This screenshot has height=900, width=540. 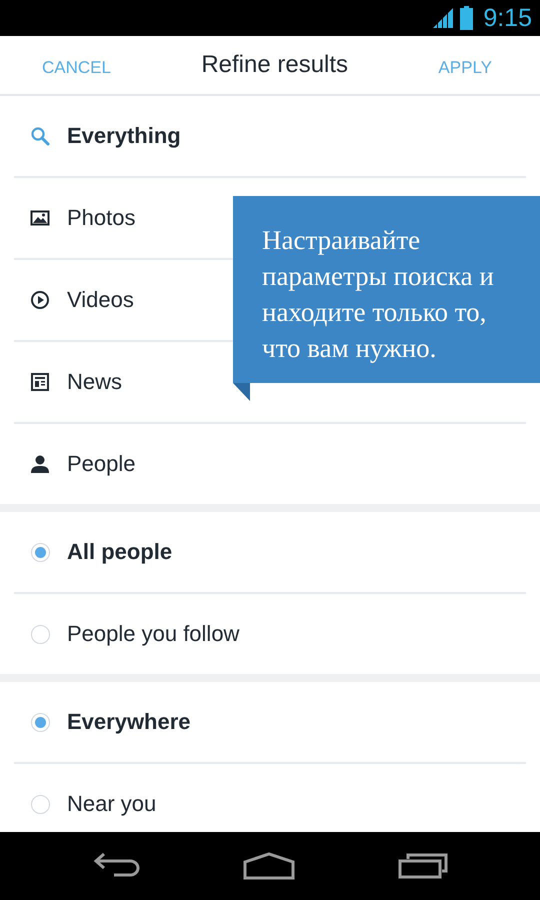 I want to click on option-label: Photos, so click(x=101, y=218).